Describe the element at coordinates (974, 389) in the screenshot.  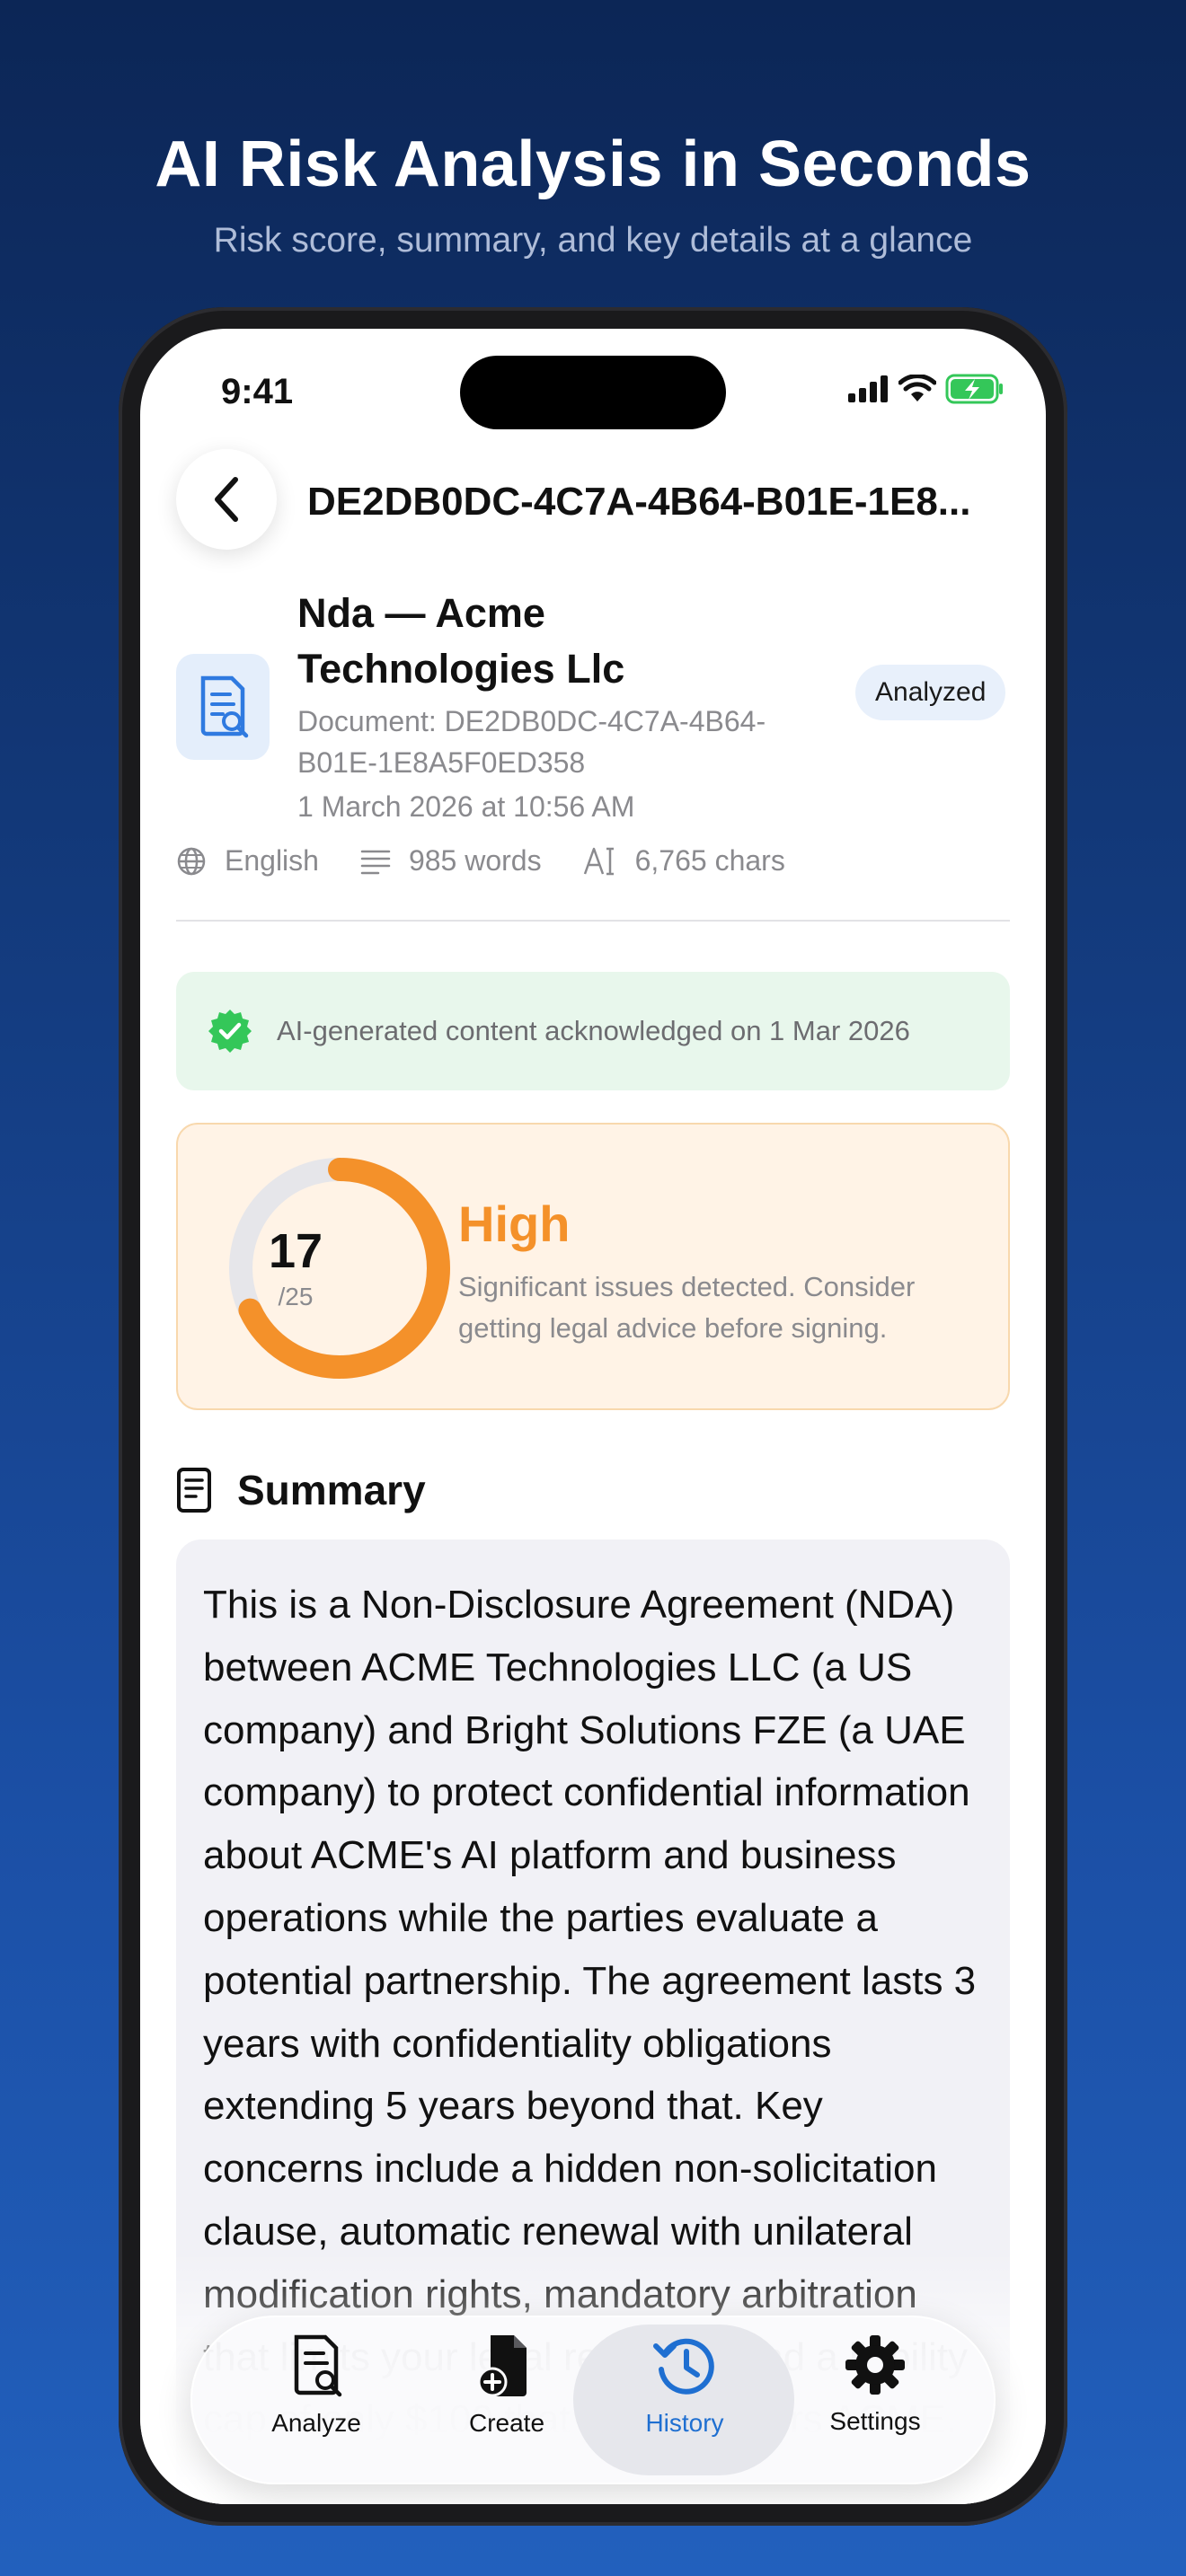
I see `battery-charging-icon` at that location.